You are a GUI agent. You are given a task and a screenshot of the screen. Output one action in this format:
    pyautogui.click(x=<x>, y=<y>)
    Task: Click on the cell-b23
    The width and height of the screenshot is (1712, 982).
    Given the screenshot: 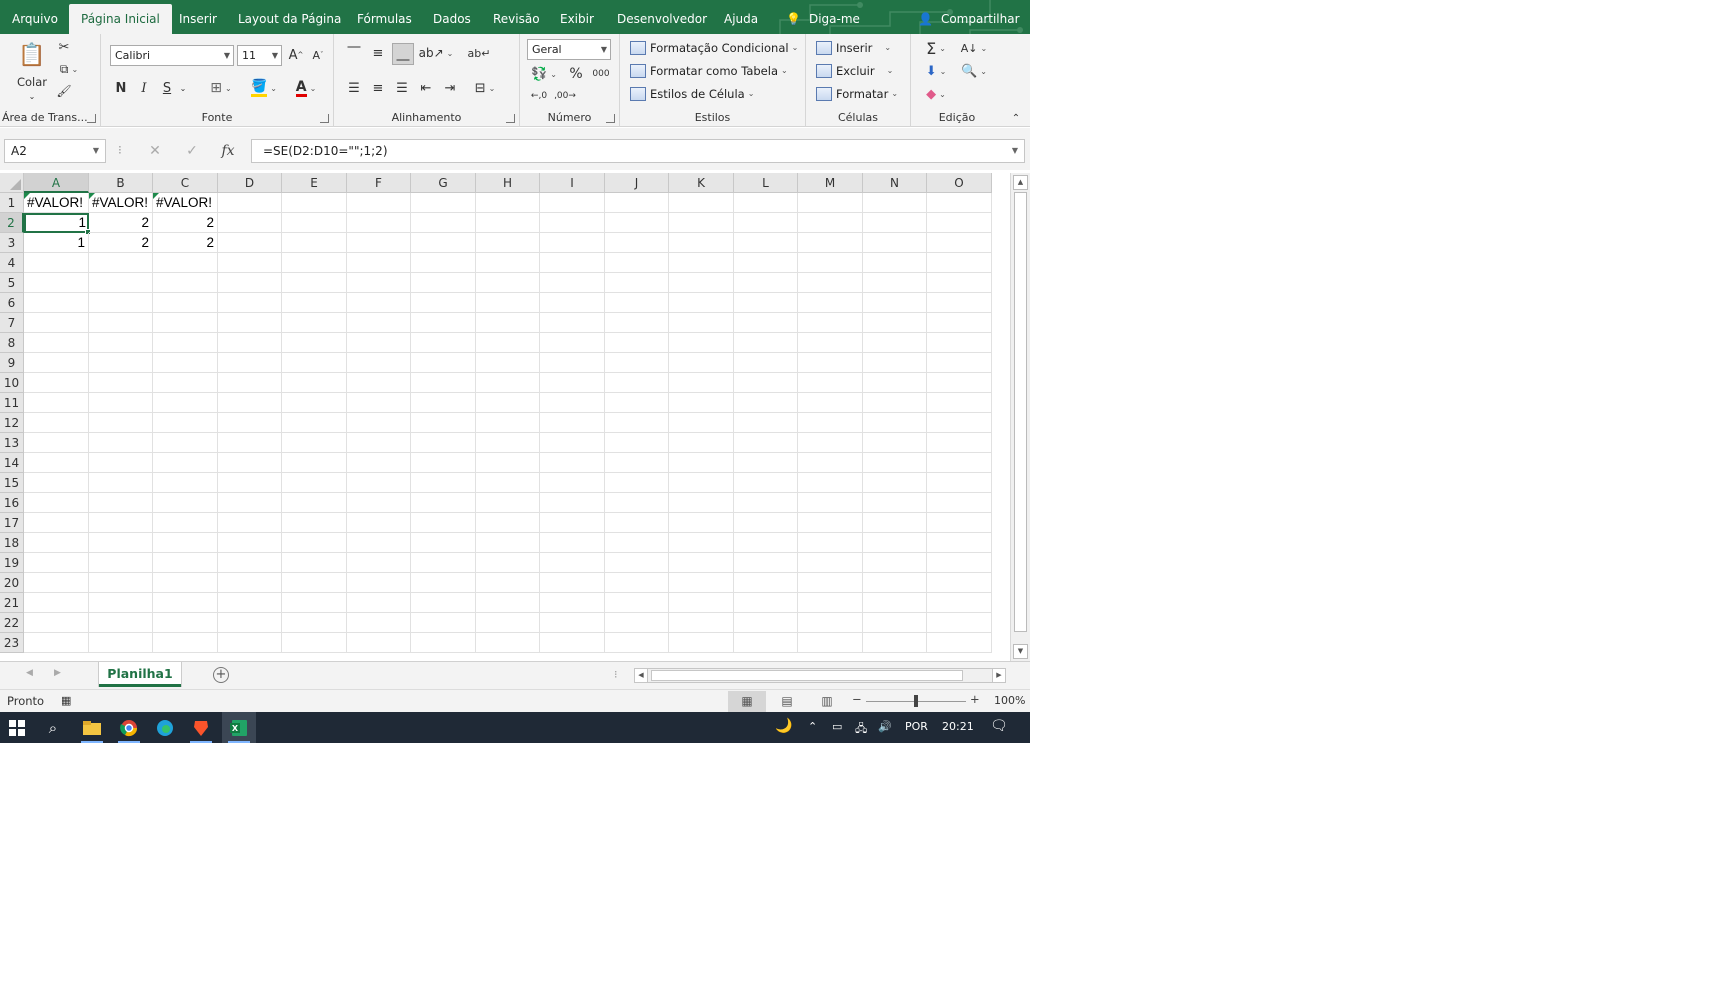 What is the action you would take?
    pyautogui.click(x=121, y=643)
    